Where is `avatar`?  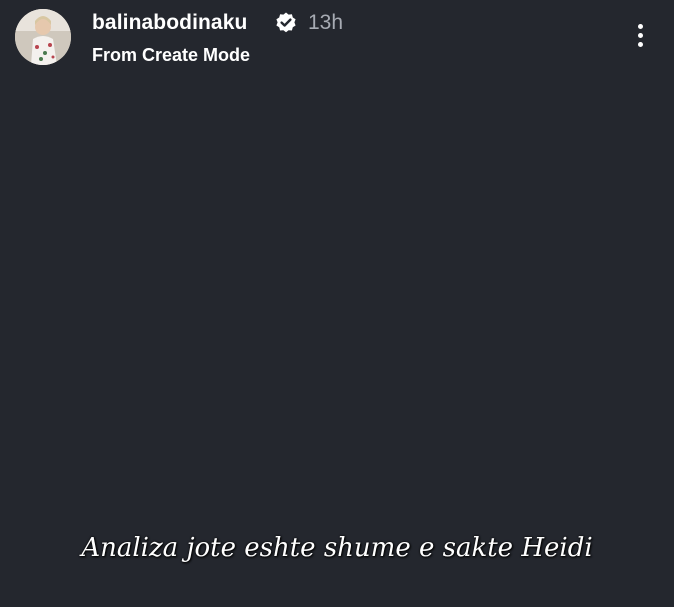 avatar is located at coordinates (43, 37).